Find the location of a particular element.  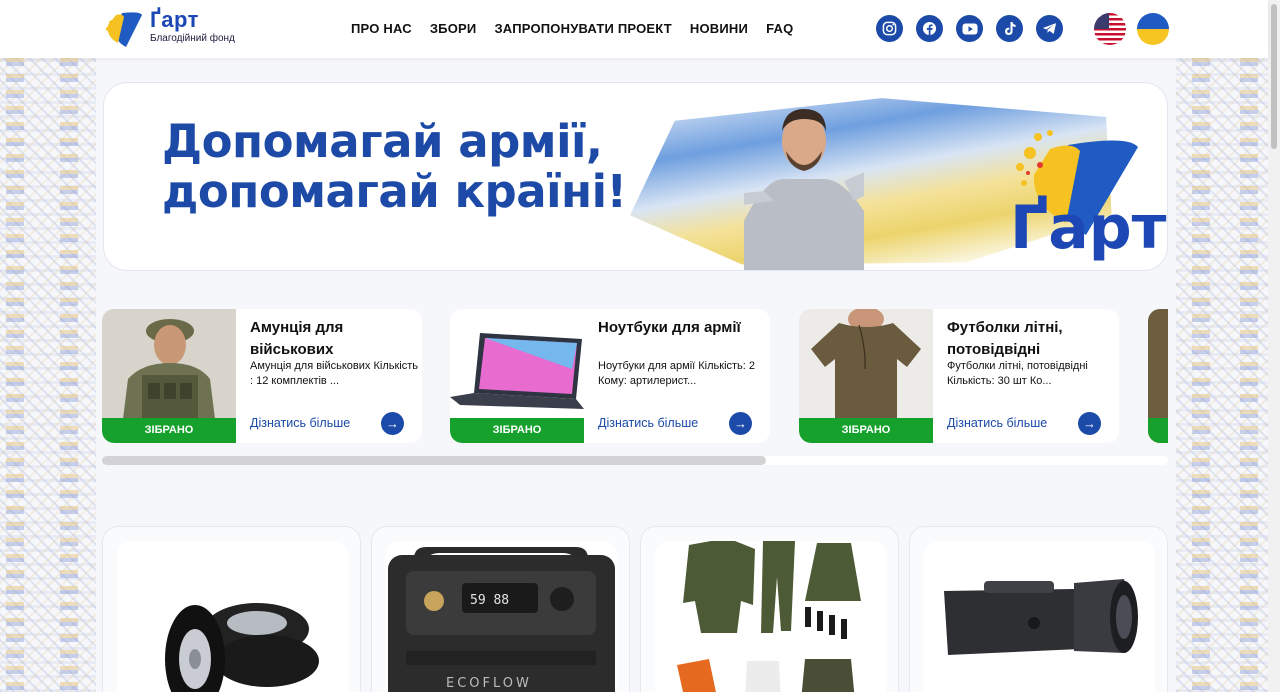

nav-faq: FAQ is located at coordinates (779, 28).